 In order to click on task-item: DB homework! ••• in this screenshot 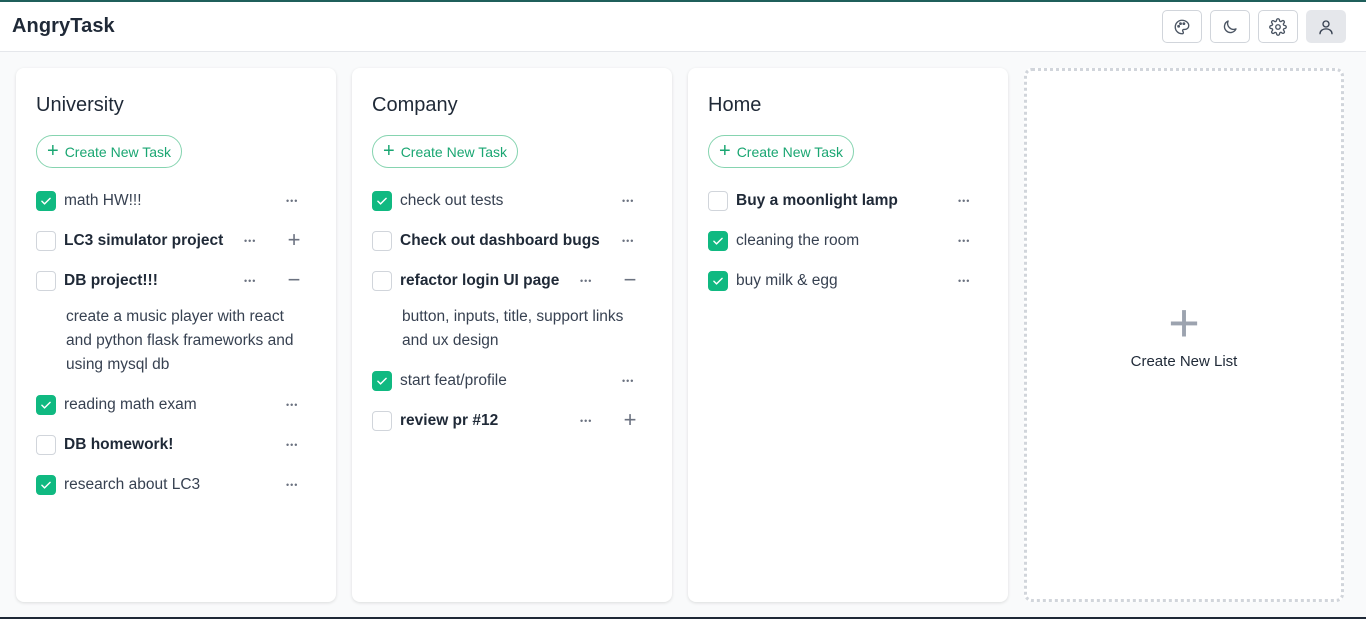, I will do `click(176, 445)`.